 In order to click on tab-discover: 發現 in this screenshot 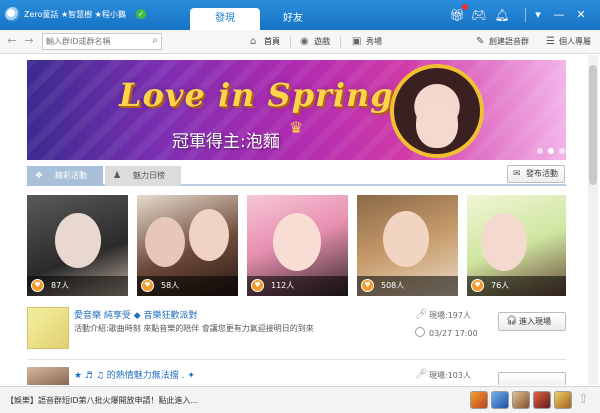, I will do `click(225, 19)`.